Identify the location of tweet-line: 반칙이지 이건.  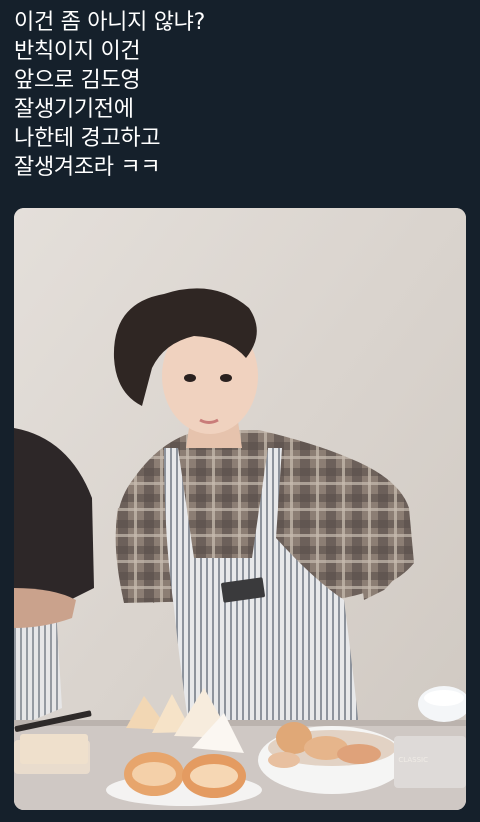
(77, 51).